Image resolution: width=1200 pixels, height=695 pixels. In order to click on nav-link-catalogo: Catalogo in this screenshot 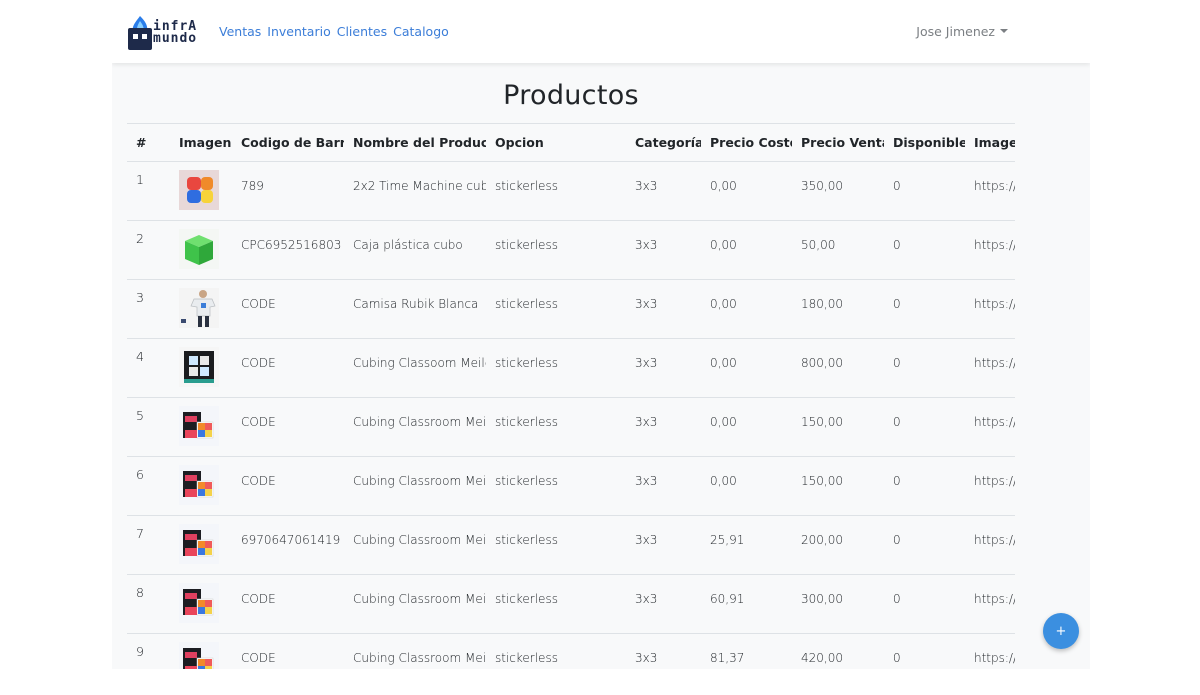, I will do `click(421, 31)`.